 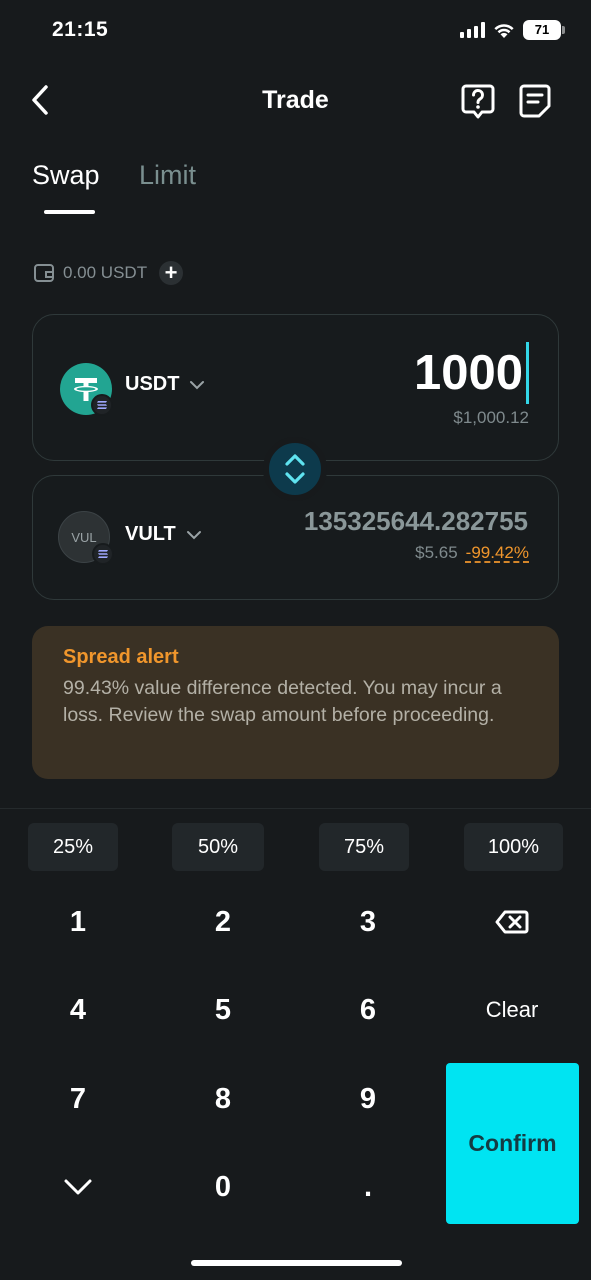 What do you see at coordinates (171, 273) in the screenshot?
I see `add-funds-button: +` at bounding box center [171, 273].